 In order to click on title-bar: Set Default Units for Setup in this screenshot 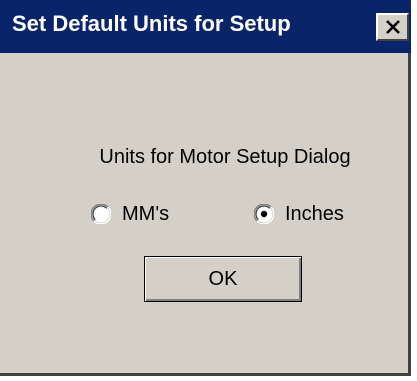, I will do `click(205, 26)`.